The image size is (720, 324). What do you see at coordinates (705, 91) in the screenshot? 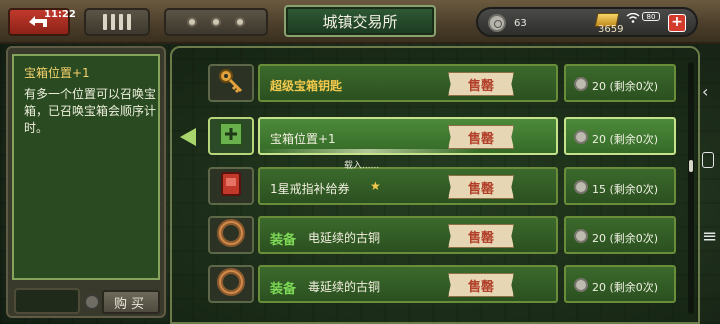
I see `chevron-left-icon: ‹` at bounding box center [705, 91].